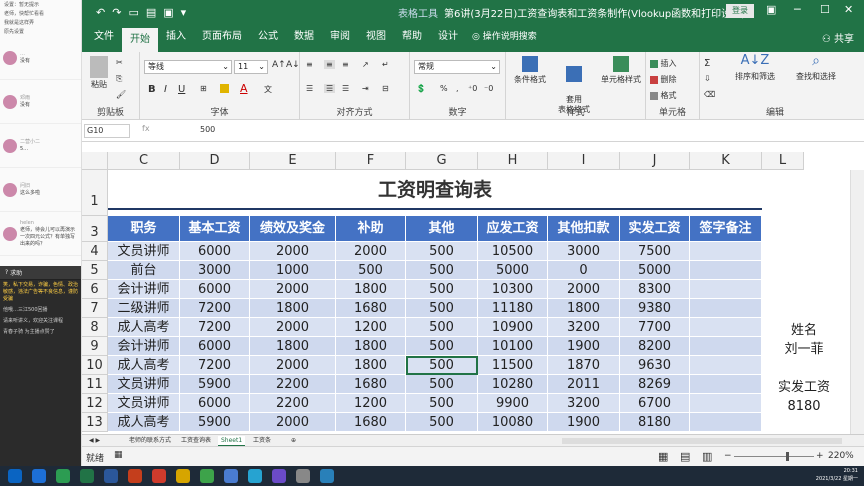 The width and height of the screenshot is (864, 486). What do you see at coordinates (728, 456) in the screenshot?
I see `zoom-out-icon: −` at bounding box center [728, 456].